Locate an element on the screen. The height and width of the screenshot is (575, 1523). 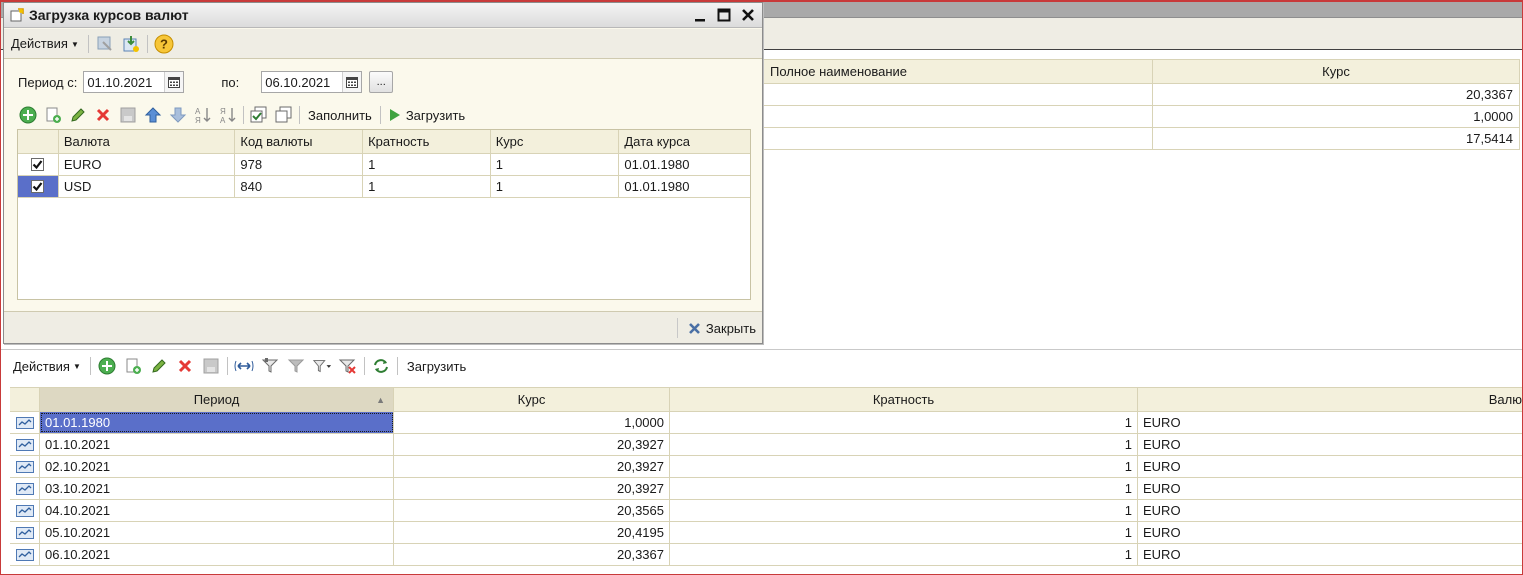
rates-grid-header: Период ▲ Курс Кратность Валю is located at coordinates (766, 399).